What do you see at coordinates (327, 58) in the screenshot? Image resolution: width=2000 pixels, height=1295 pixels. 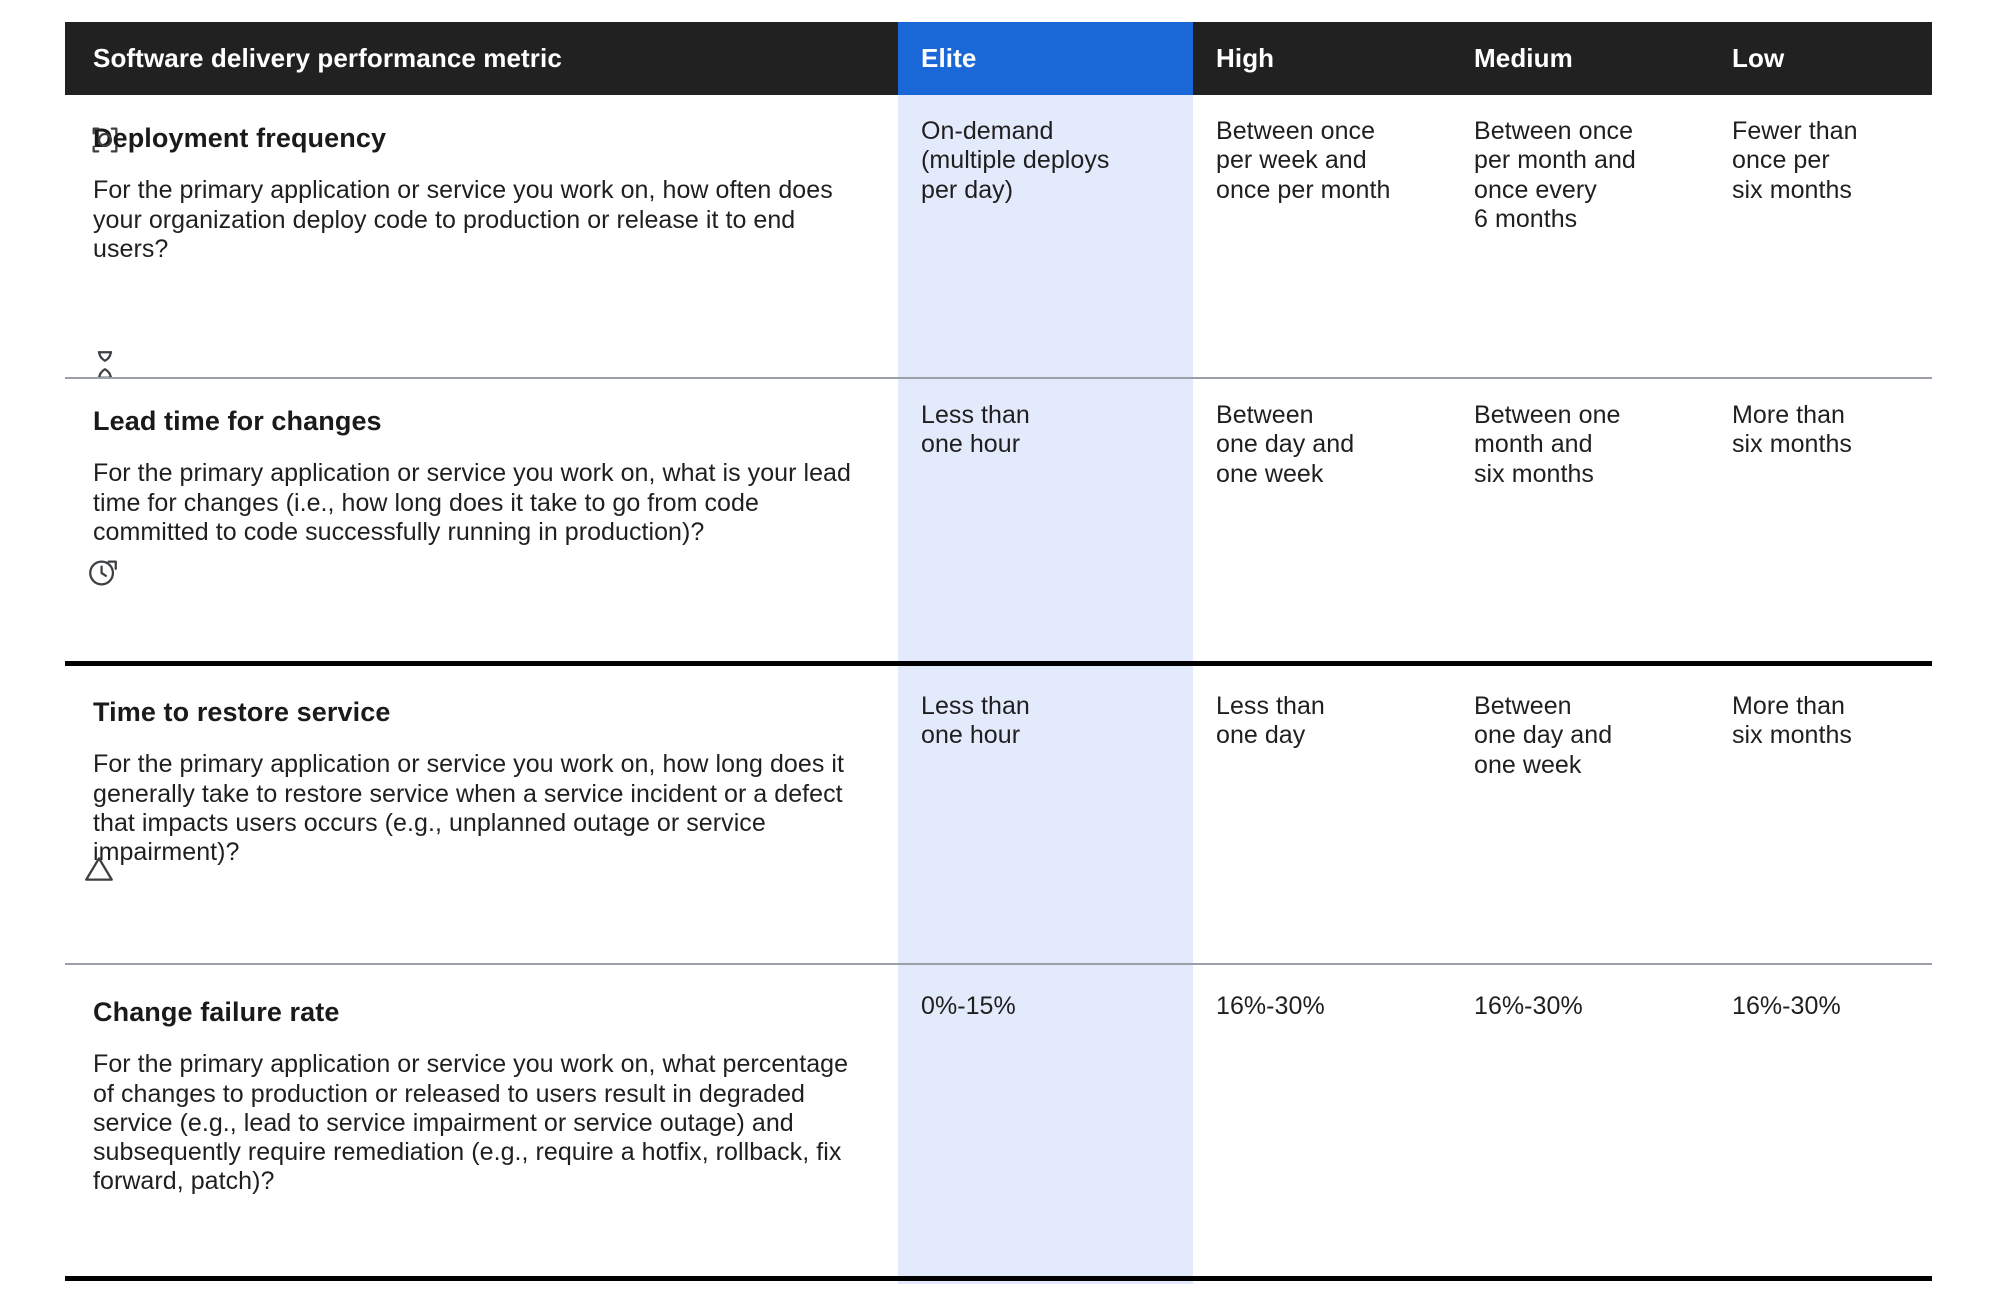 I see `column-header-metric: Software delivery performance metric` at bounding box center [327, 58].